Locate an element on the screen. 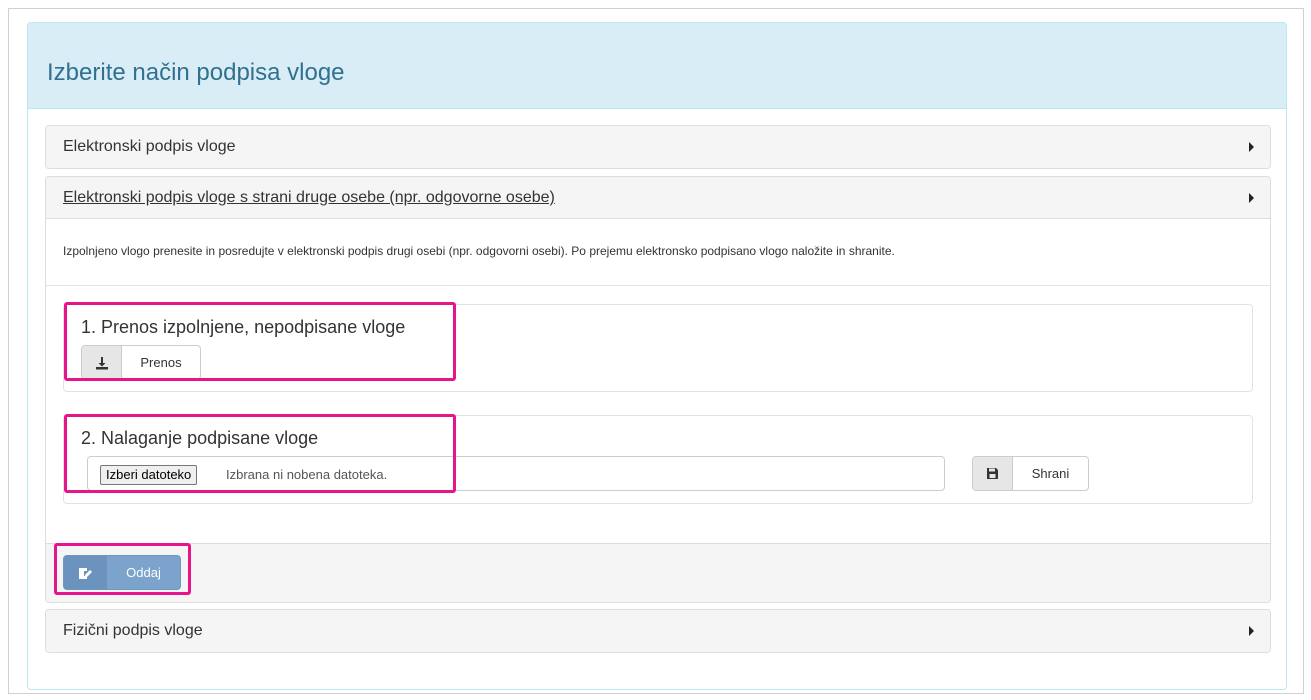 The width and height of the screenshot is (1311, 700). floppy-disk-icon is located at coordinates (993, 473).